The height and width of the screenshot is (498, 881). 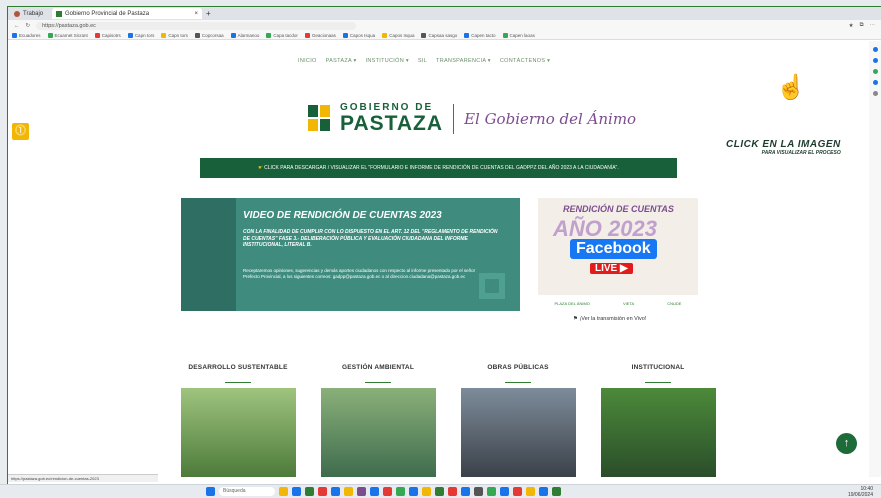 I want to click on system-tray: 10:40 19/06/2024, so click(x=860, y=492).